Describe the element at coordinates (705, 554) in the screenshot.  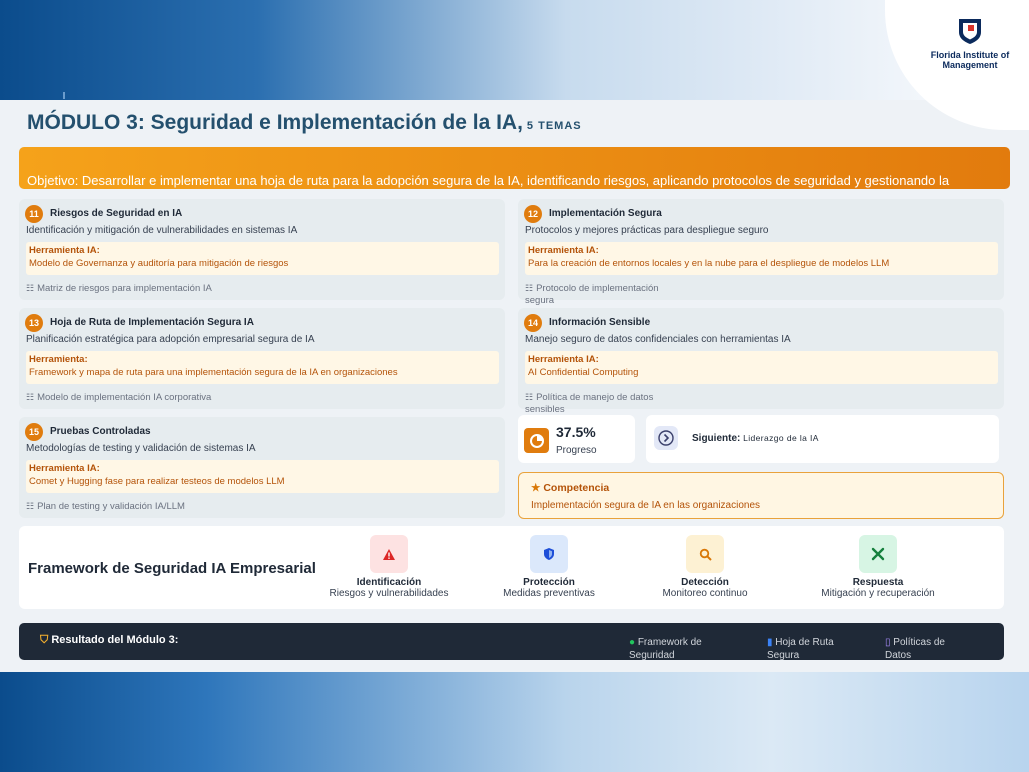
I see `search-icon` at that location.